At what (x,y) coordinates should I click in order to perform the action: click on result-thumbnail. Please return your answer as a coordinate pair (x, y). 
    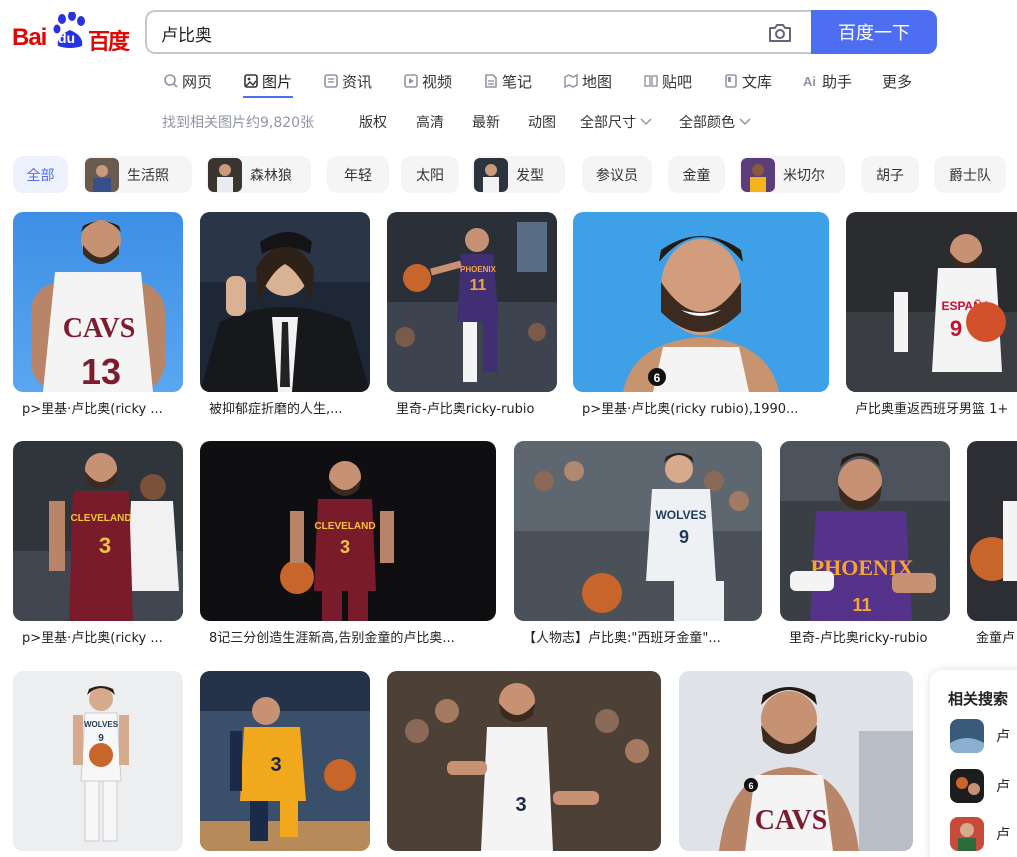
    Looking at the image, I should click on (285, 302).